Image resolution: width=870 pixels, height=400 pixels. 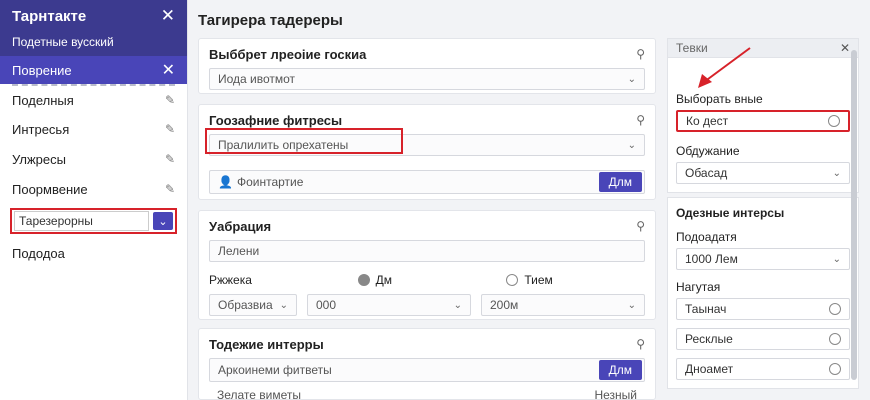 What do you see at coordinates (93, 99) in the screenshot?
I see `sidebar-item: Поделныя ✎` at bounding box center [93, 99].